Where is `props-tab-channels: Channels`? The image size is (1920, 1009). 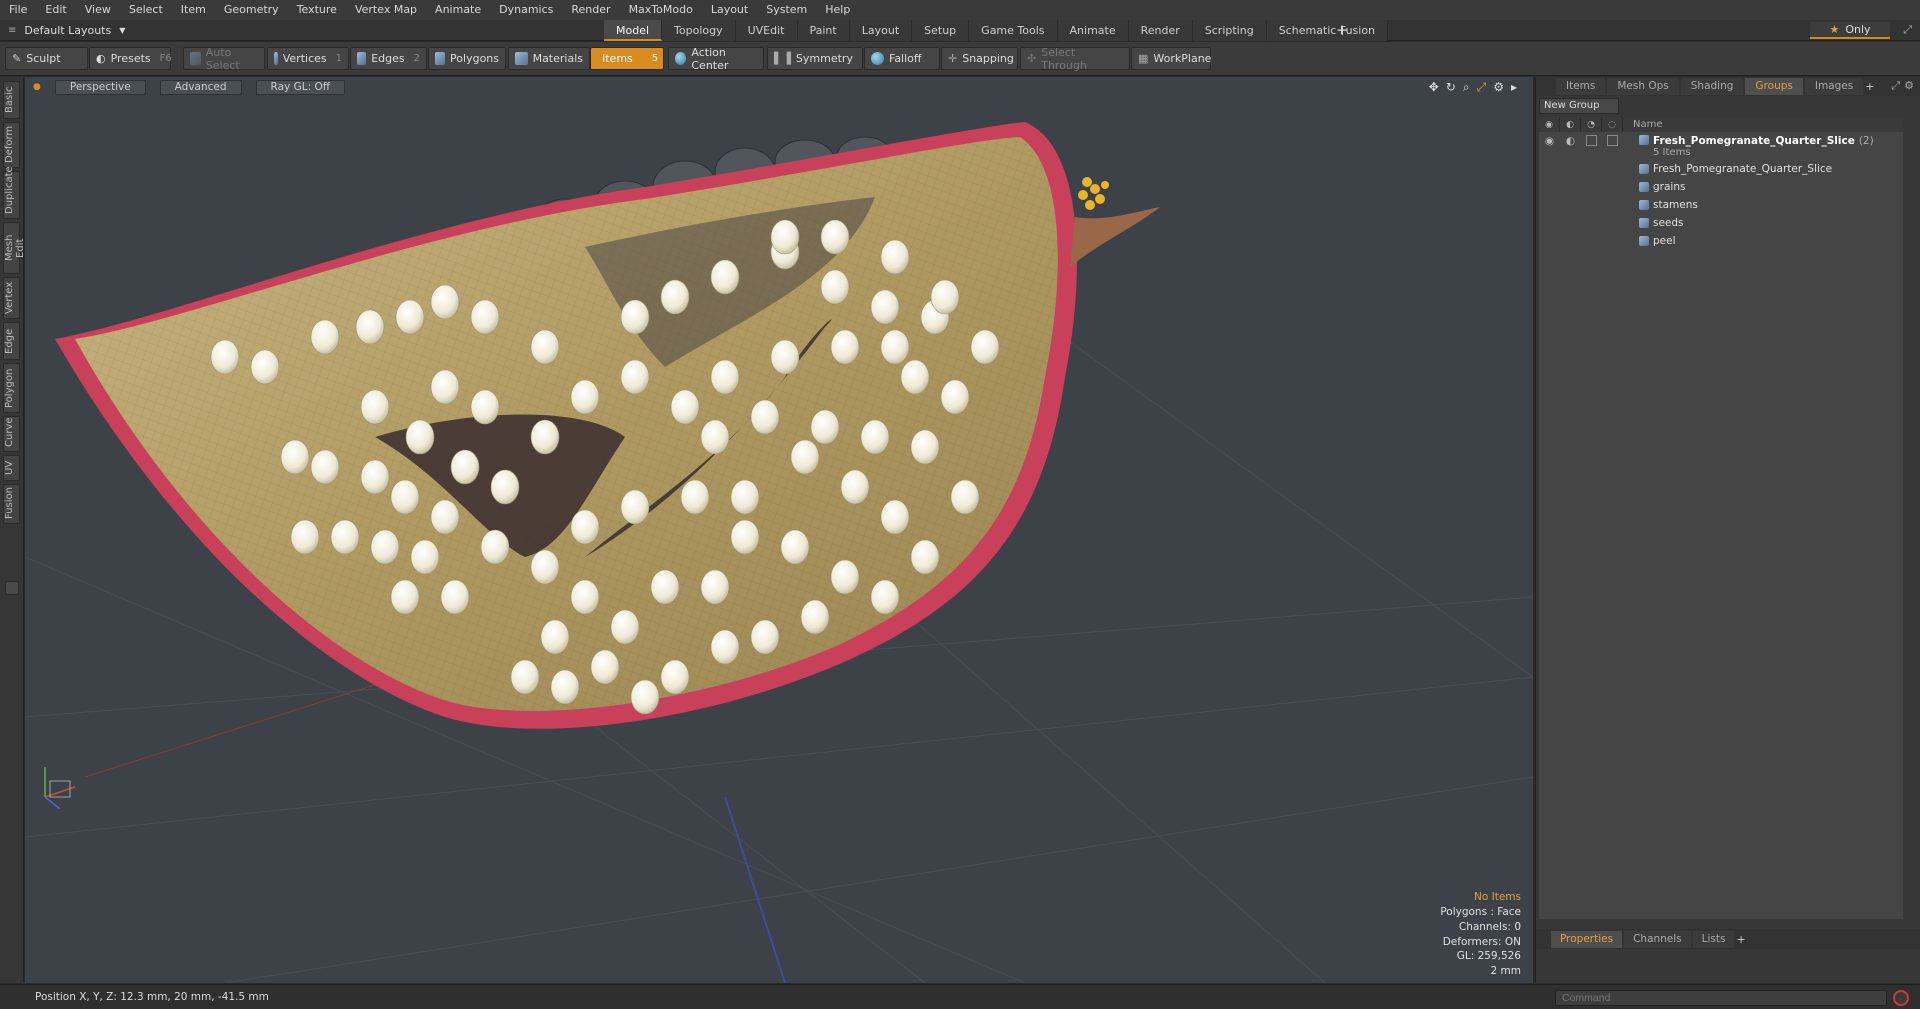
props-tab-channels: Channels is located at coordinates (1657, 939).